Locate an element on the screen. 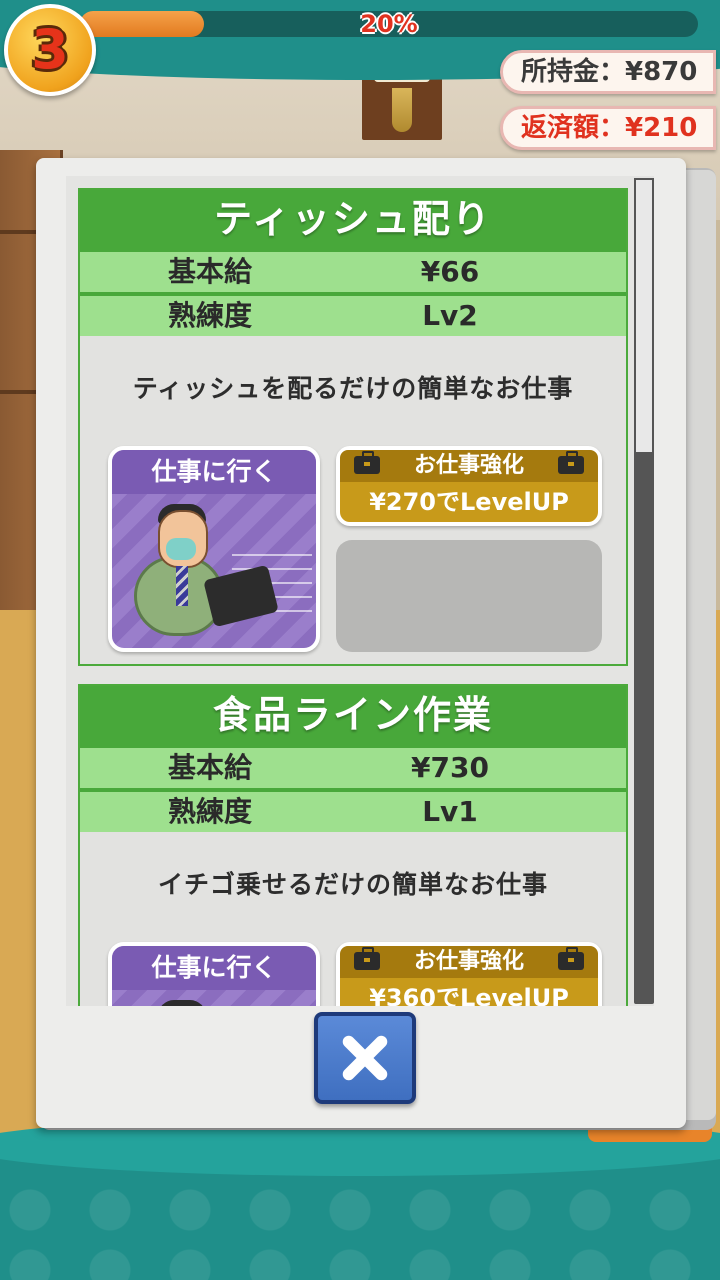  skill-value: Lv2 is located at coordinates (450, 315).